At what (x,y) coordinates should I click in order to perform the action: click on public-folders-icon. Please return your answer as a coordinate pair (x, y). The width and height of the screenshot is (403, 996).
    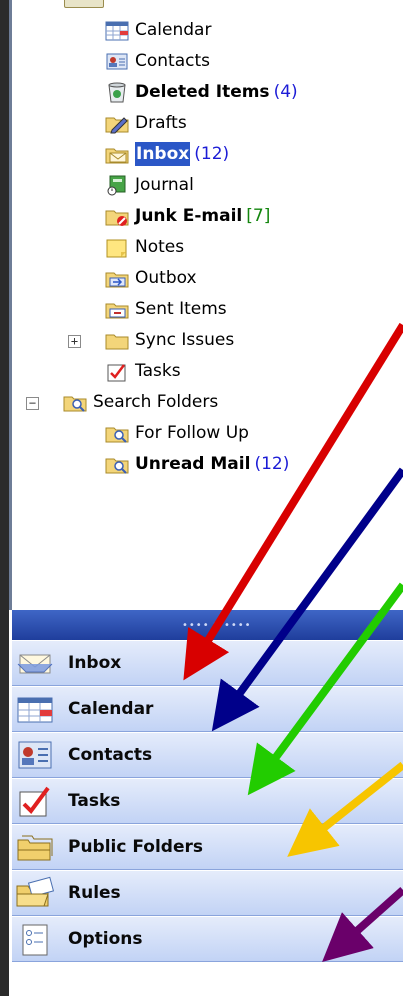
    Looking at the image, I should click on (35, 847).